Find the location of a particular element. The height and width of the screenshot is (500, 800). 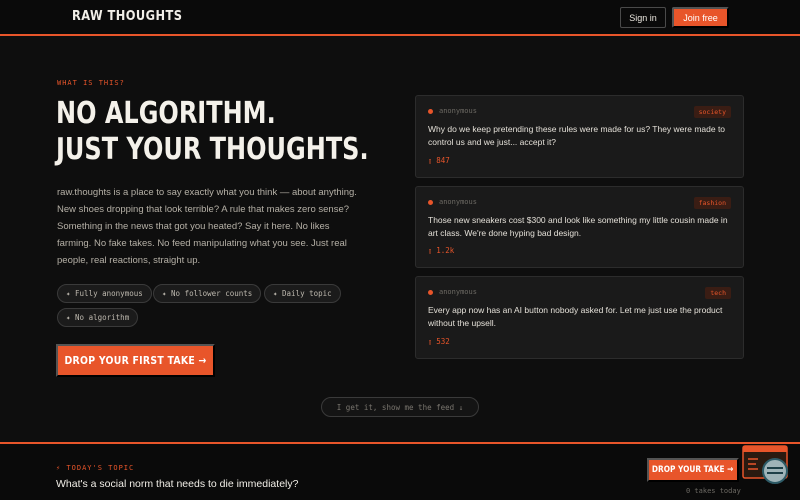

topic-tag: fashion is located at coordinates (712, 203).